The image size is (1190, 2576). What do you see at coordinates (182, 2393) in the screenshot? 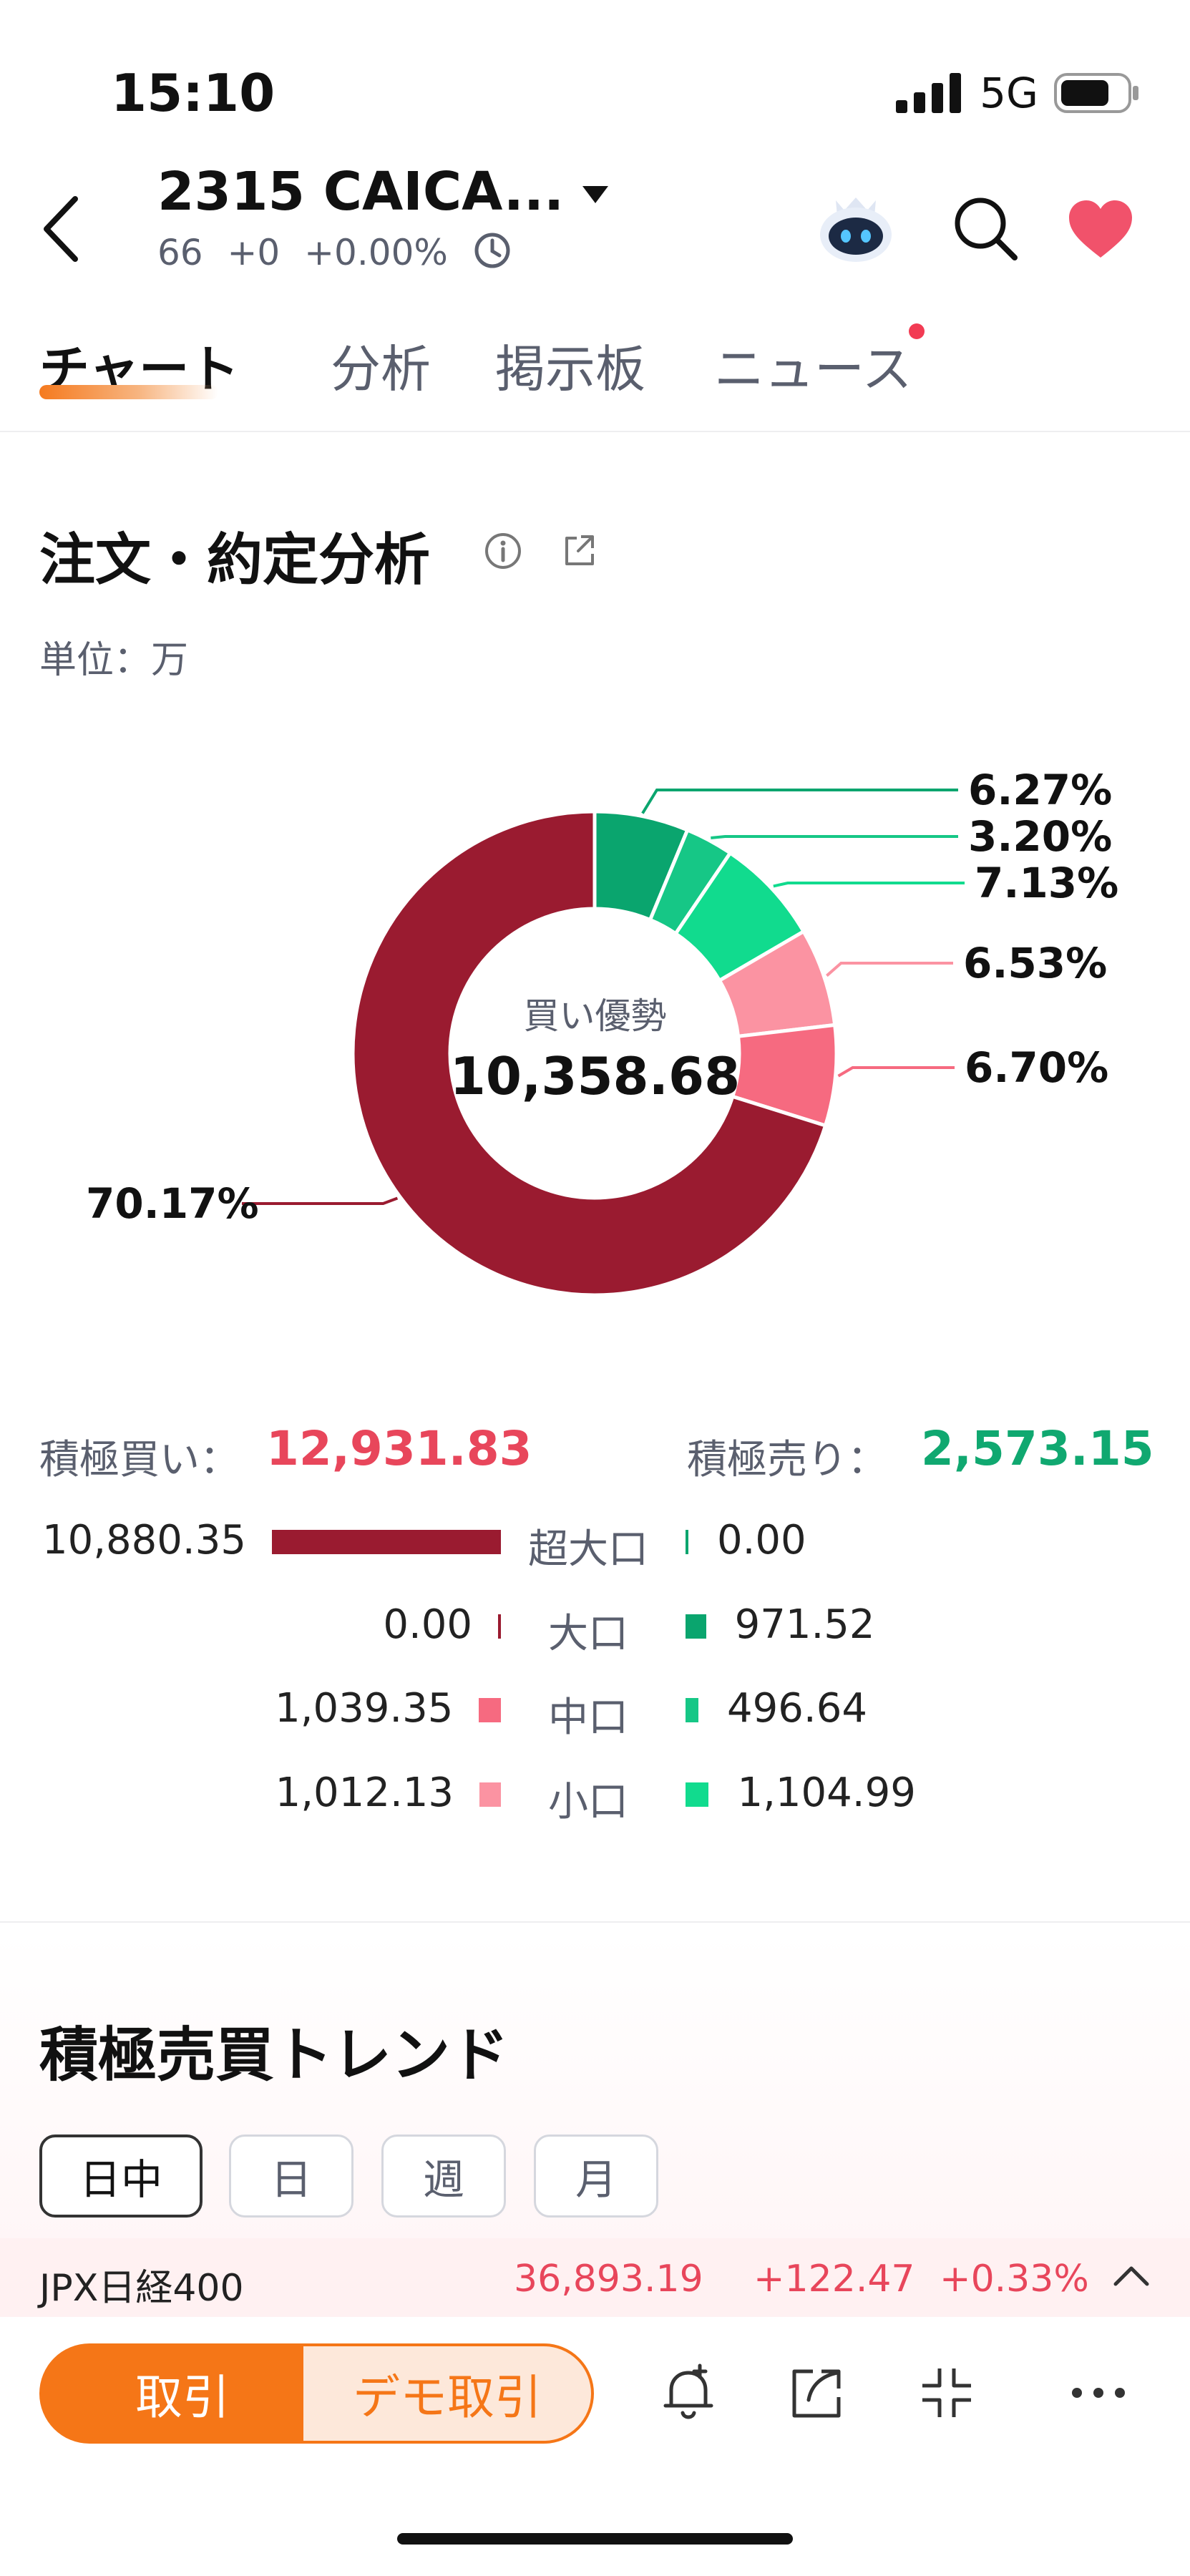
I see `trade-button: 取引` at bounding box center [182, 2393].